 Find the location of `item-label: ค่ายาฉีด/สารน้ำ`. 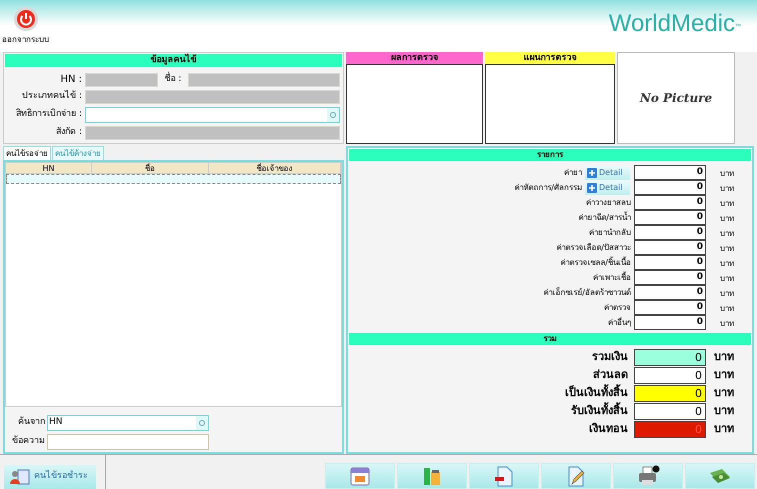

item-label: ค่ายาฉีด/สารน้ำ is located at coordinates (604, 218).